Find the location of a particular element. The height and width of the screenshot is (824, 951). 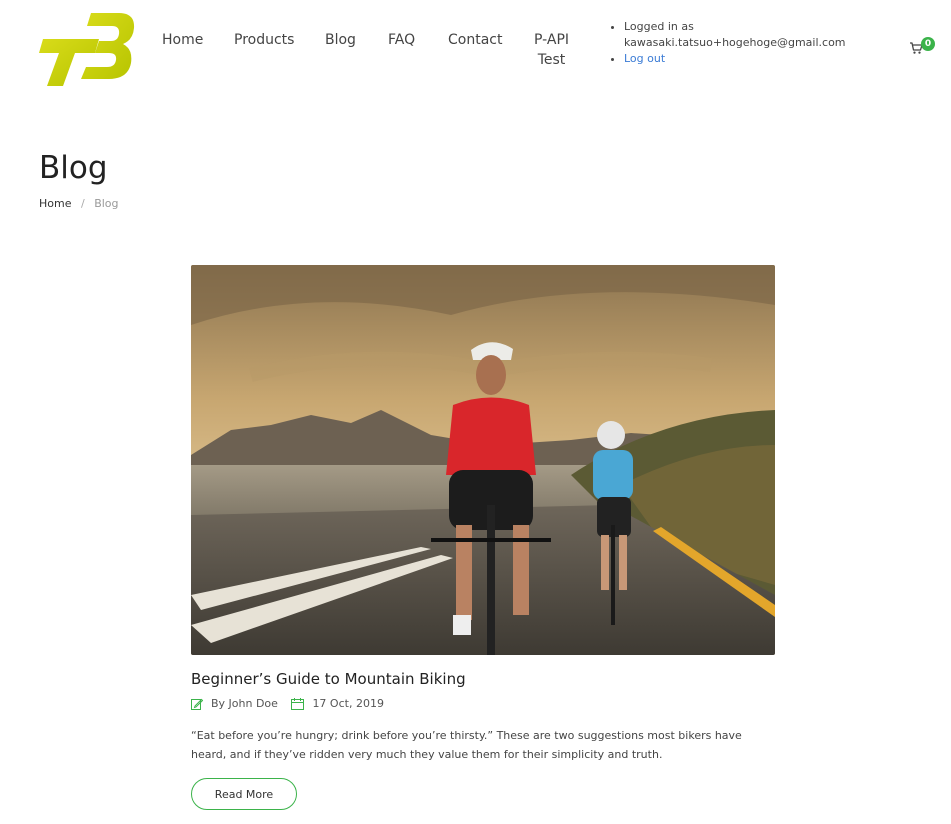

calendar-icon is located at coordinates (298, 703).